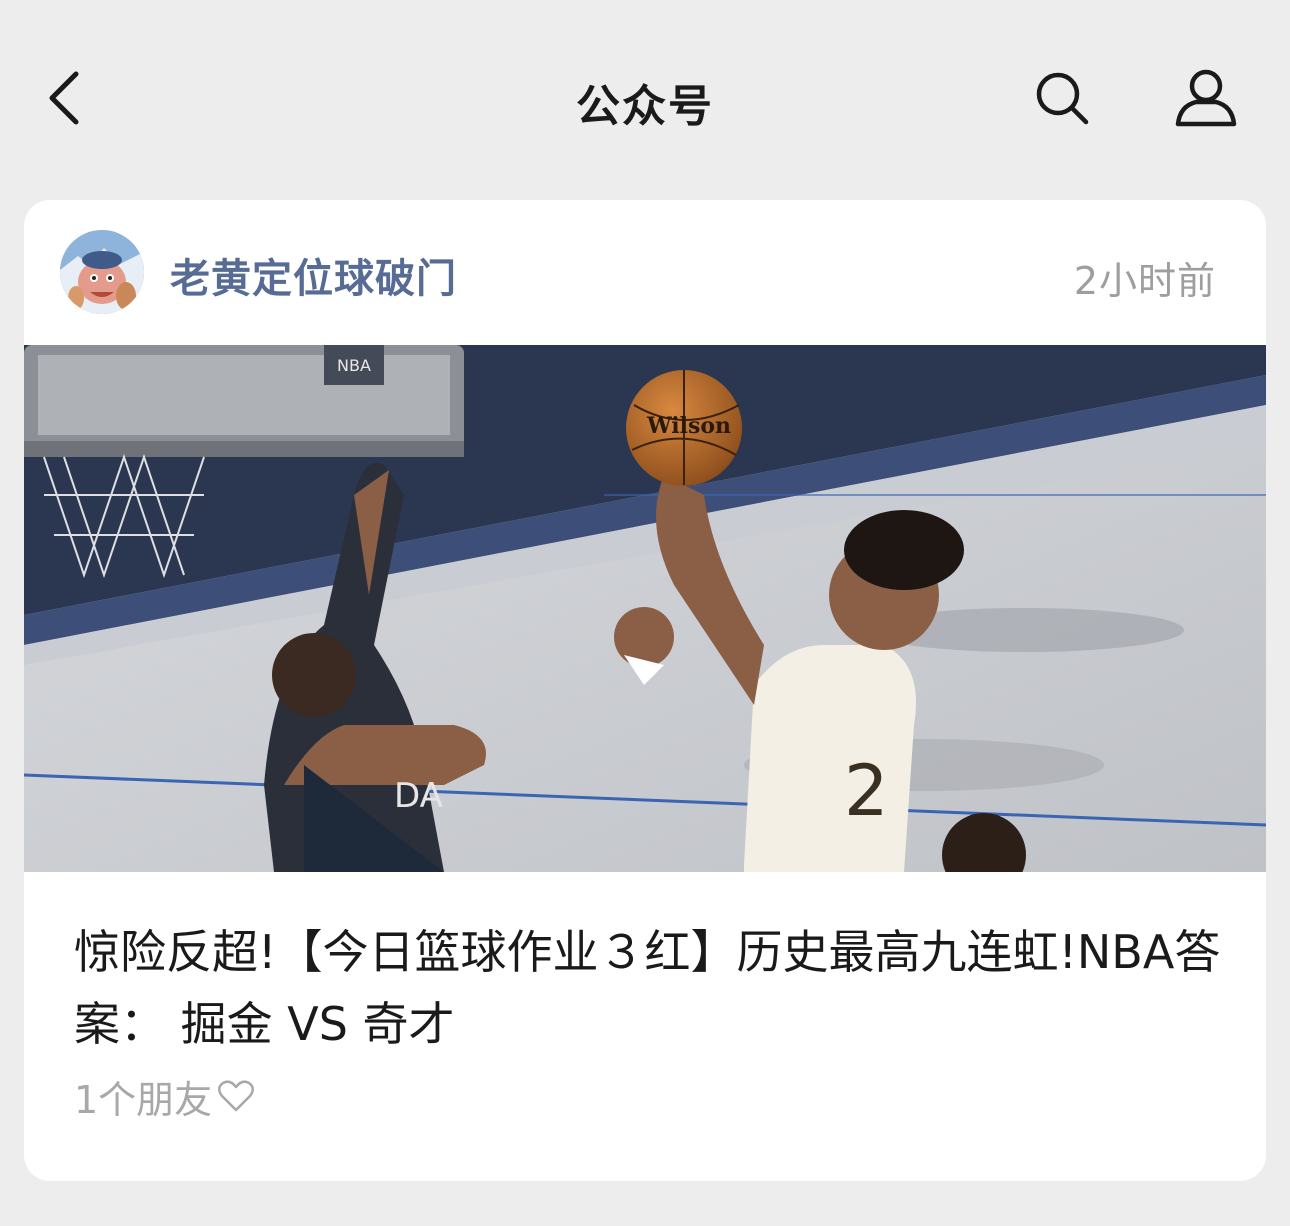 This screenshot has width=1290, height=1226. Describe the element at coordinates (866, 791) in the screenshot. I see `svg-text: 2` at that location.